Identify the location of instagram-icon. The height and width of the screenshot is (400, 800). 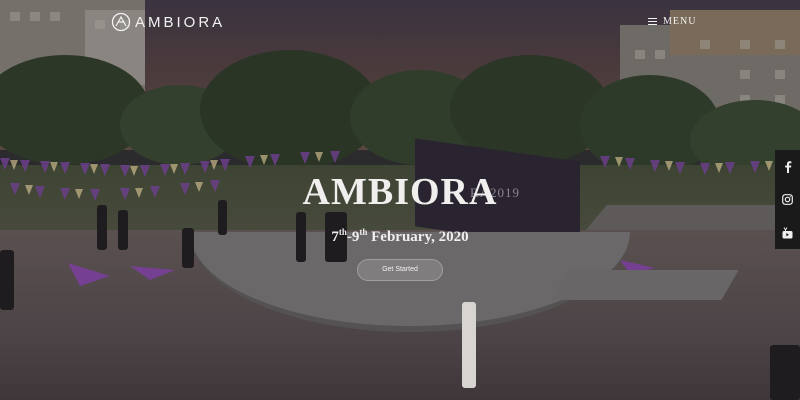
(787, 199).